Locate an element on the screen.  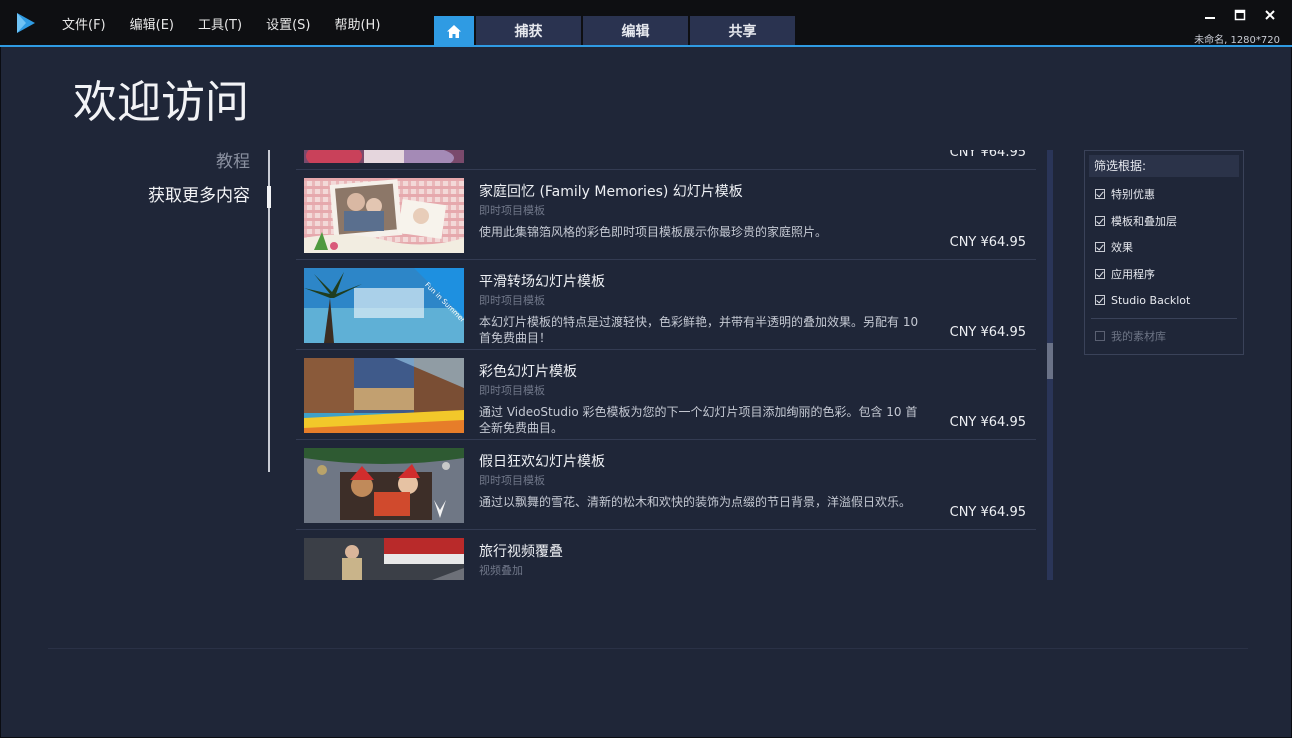
product-name: 平滑转场幻灯片模板 is located at coordinates (542, 282).